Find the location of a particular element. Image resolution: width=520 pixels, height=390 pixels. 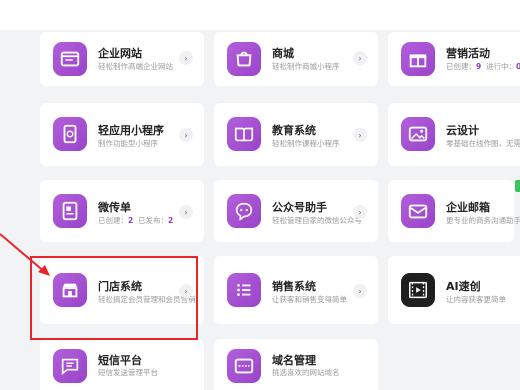

card-desc: 轻松制作商城小程序 is located at coordinates (306, 66).